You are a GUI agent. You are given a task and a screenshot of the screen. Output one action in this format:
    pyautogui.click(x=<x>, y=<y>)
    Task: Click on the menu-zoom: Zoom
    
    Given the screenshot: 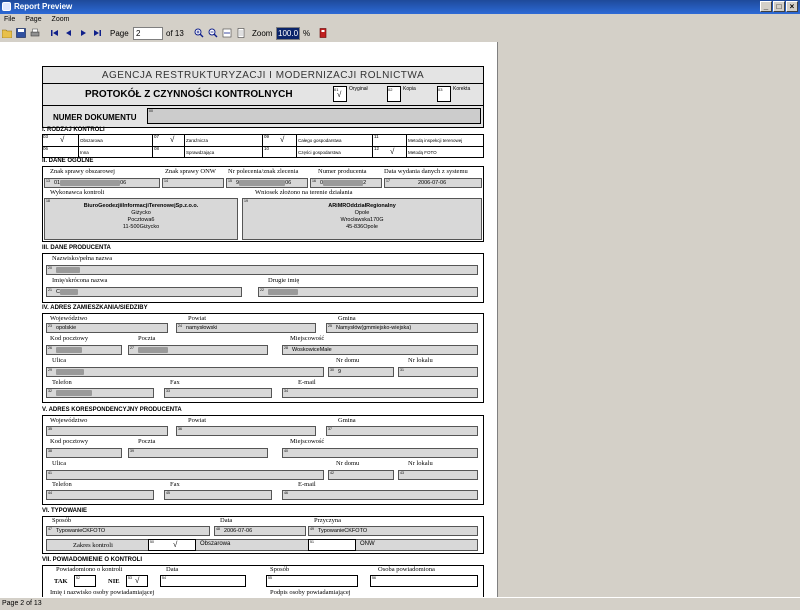 What is the action you would take?
    pyautogui.click(x=61, y=19)
    